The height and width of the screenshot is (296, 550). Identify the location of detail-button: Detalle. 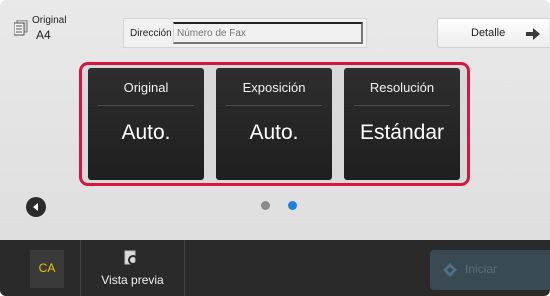
(493, 33).